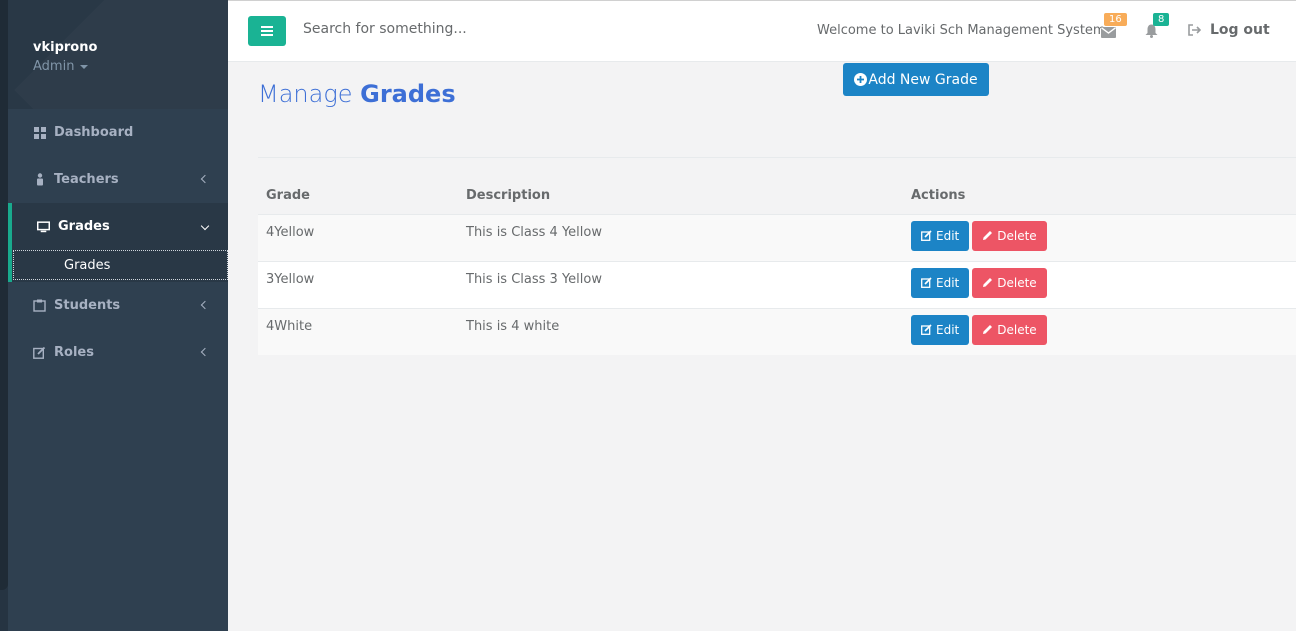 This screenshot has width=1296, height=631. I want to click on sidebar-item-roles: Roles, so click(118, 352).